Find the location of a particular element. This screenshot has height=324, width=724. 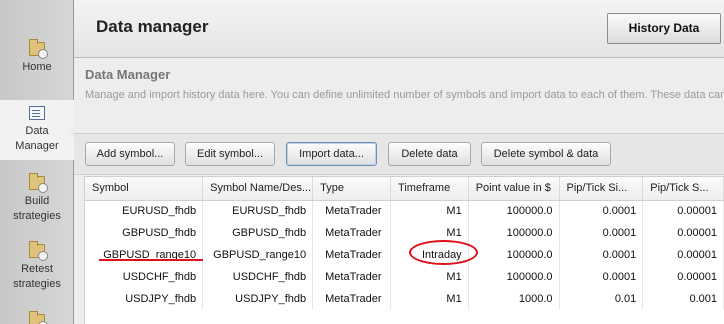

sidebar-item-label: Build strategies is located at coordinates (37, 208).